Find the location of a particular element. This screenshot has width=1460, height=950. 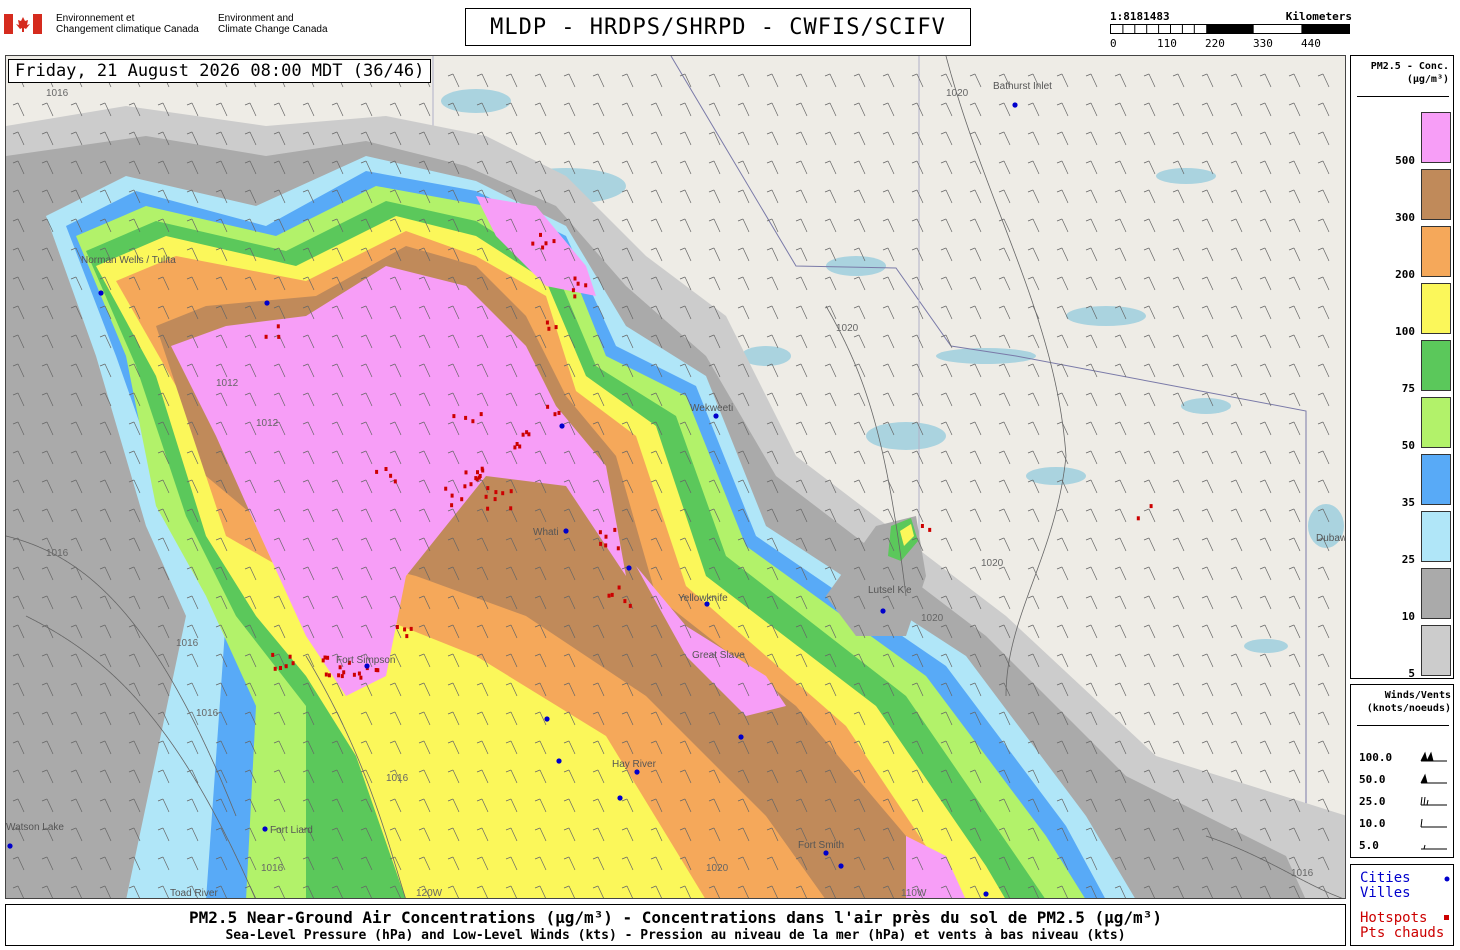

scale-ratio: 1:8181483 is located at coordinates (1140, 16).